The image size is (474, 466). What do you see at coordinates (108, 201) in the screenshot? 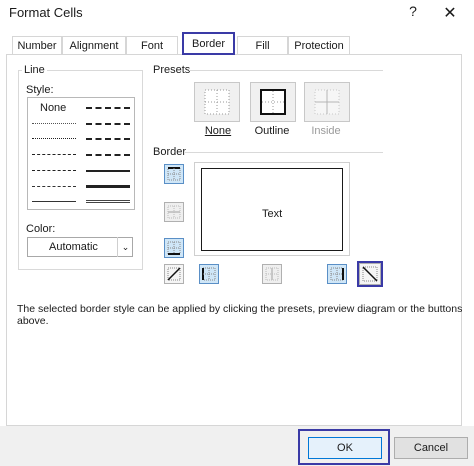
I see `line-style-double` at bounding box center [108, 201].